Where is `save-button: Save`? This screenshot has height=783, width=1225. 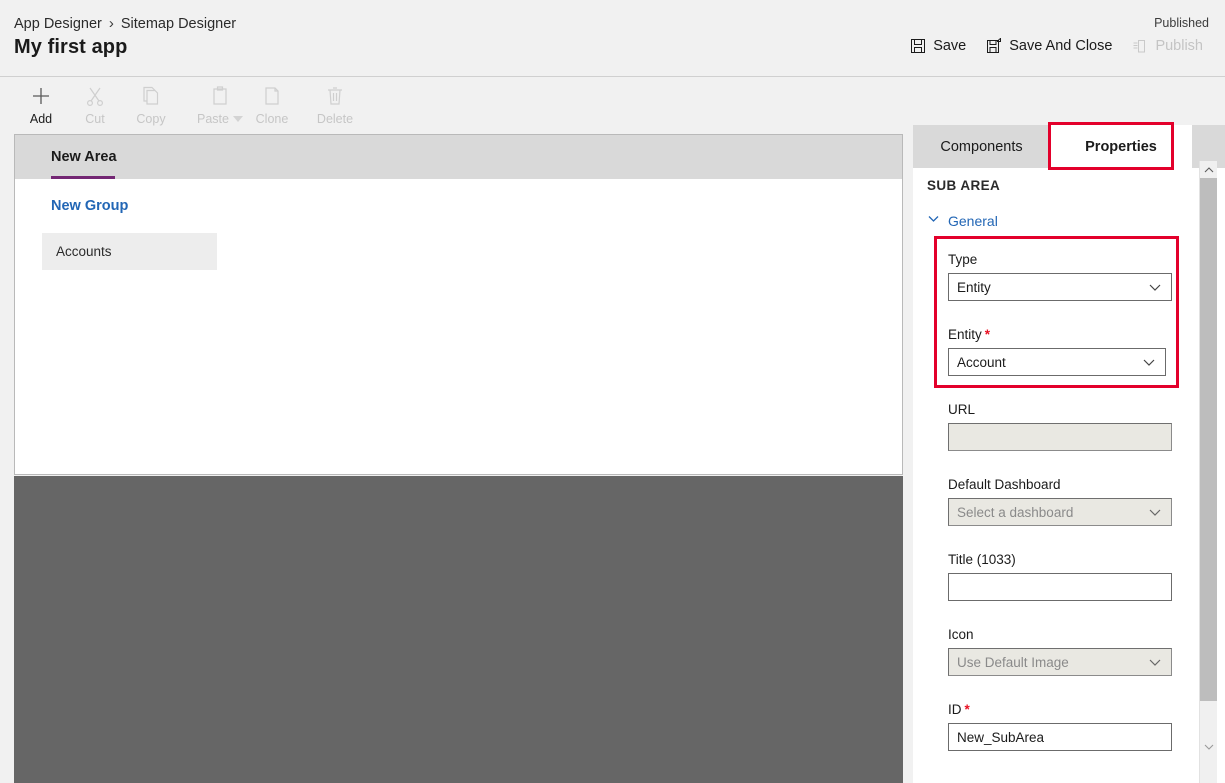
save-button: Save is located at coordinates (938, 46).